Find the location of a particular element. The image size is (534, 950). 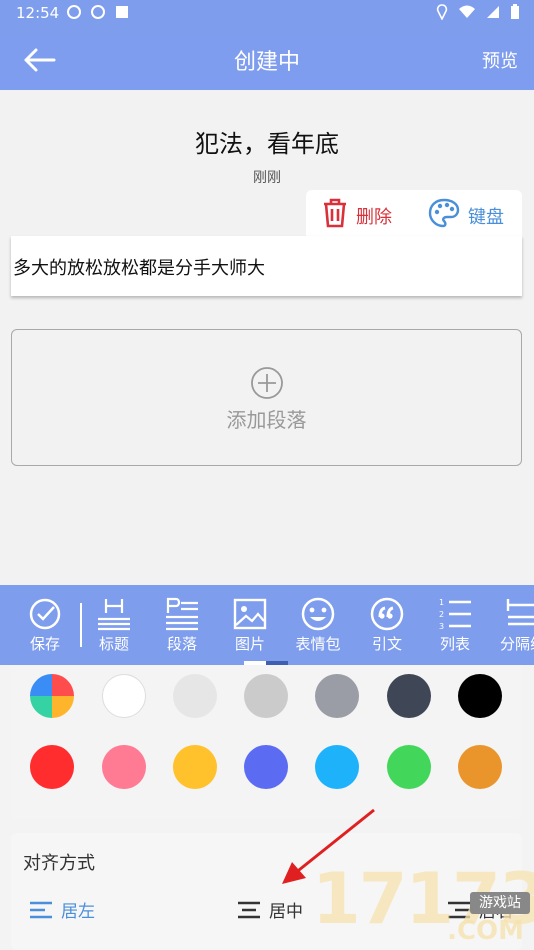

svg-text: 3 is located at coordinates (441, 626).